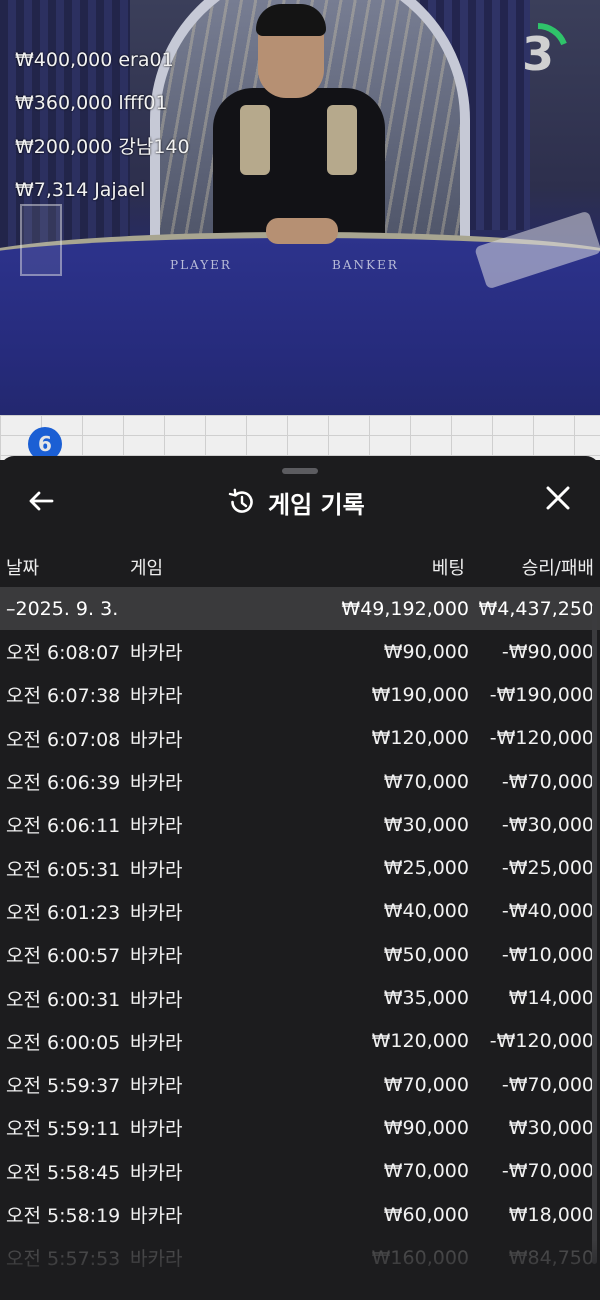 This screenshot has height=1300, width=600. Describe the element at coordinates (300, 1041) in the screenshot. I see `history-row: 오전 6:00:05 바카라 ₩120,000 -₩120,000` at that location.